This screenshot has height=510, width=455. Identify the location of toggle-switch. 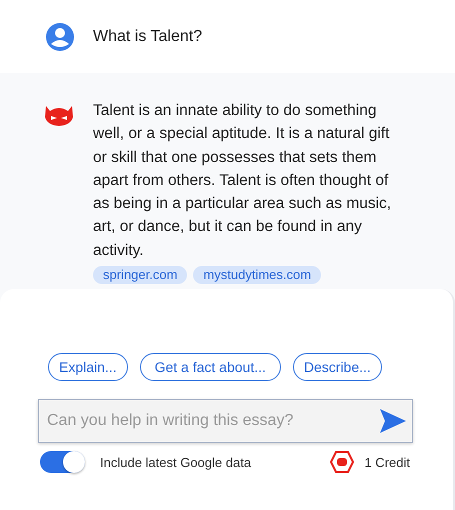
(62, 462).